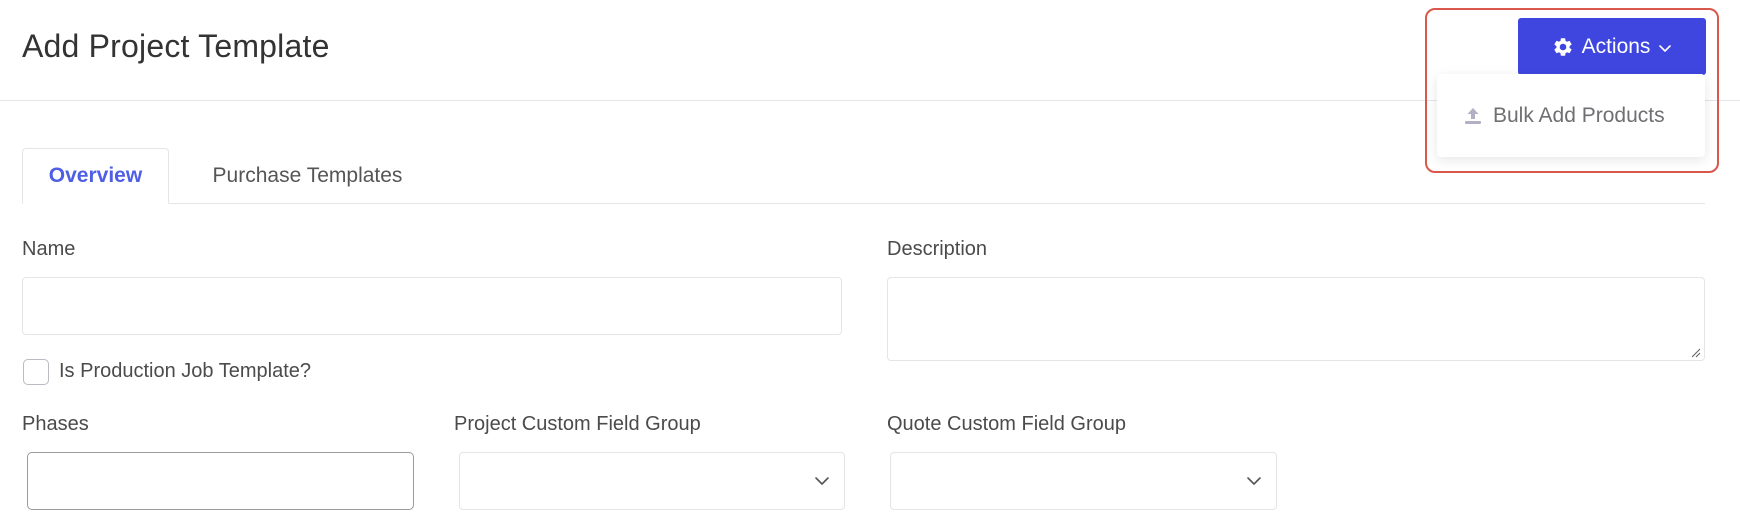 The height and width of the screenshot is (520, 1740). Describe the element at coordinates (220, 481) in the screenshot. I see `phases-input` at that location.